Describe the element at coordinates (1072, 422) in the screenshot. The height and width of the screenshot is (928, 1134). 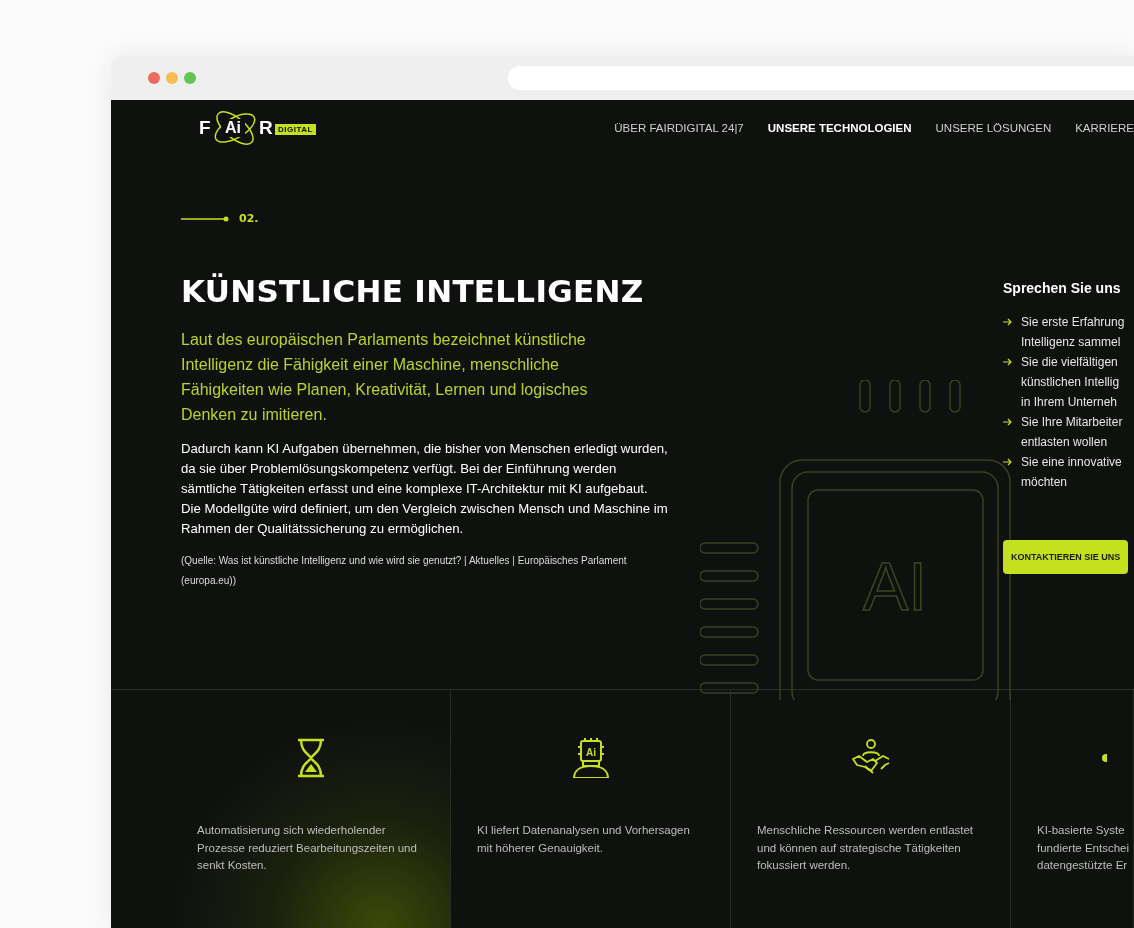
I see `list-text: Sie Ihre Mitarbeiter` at that location.